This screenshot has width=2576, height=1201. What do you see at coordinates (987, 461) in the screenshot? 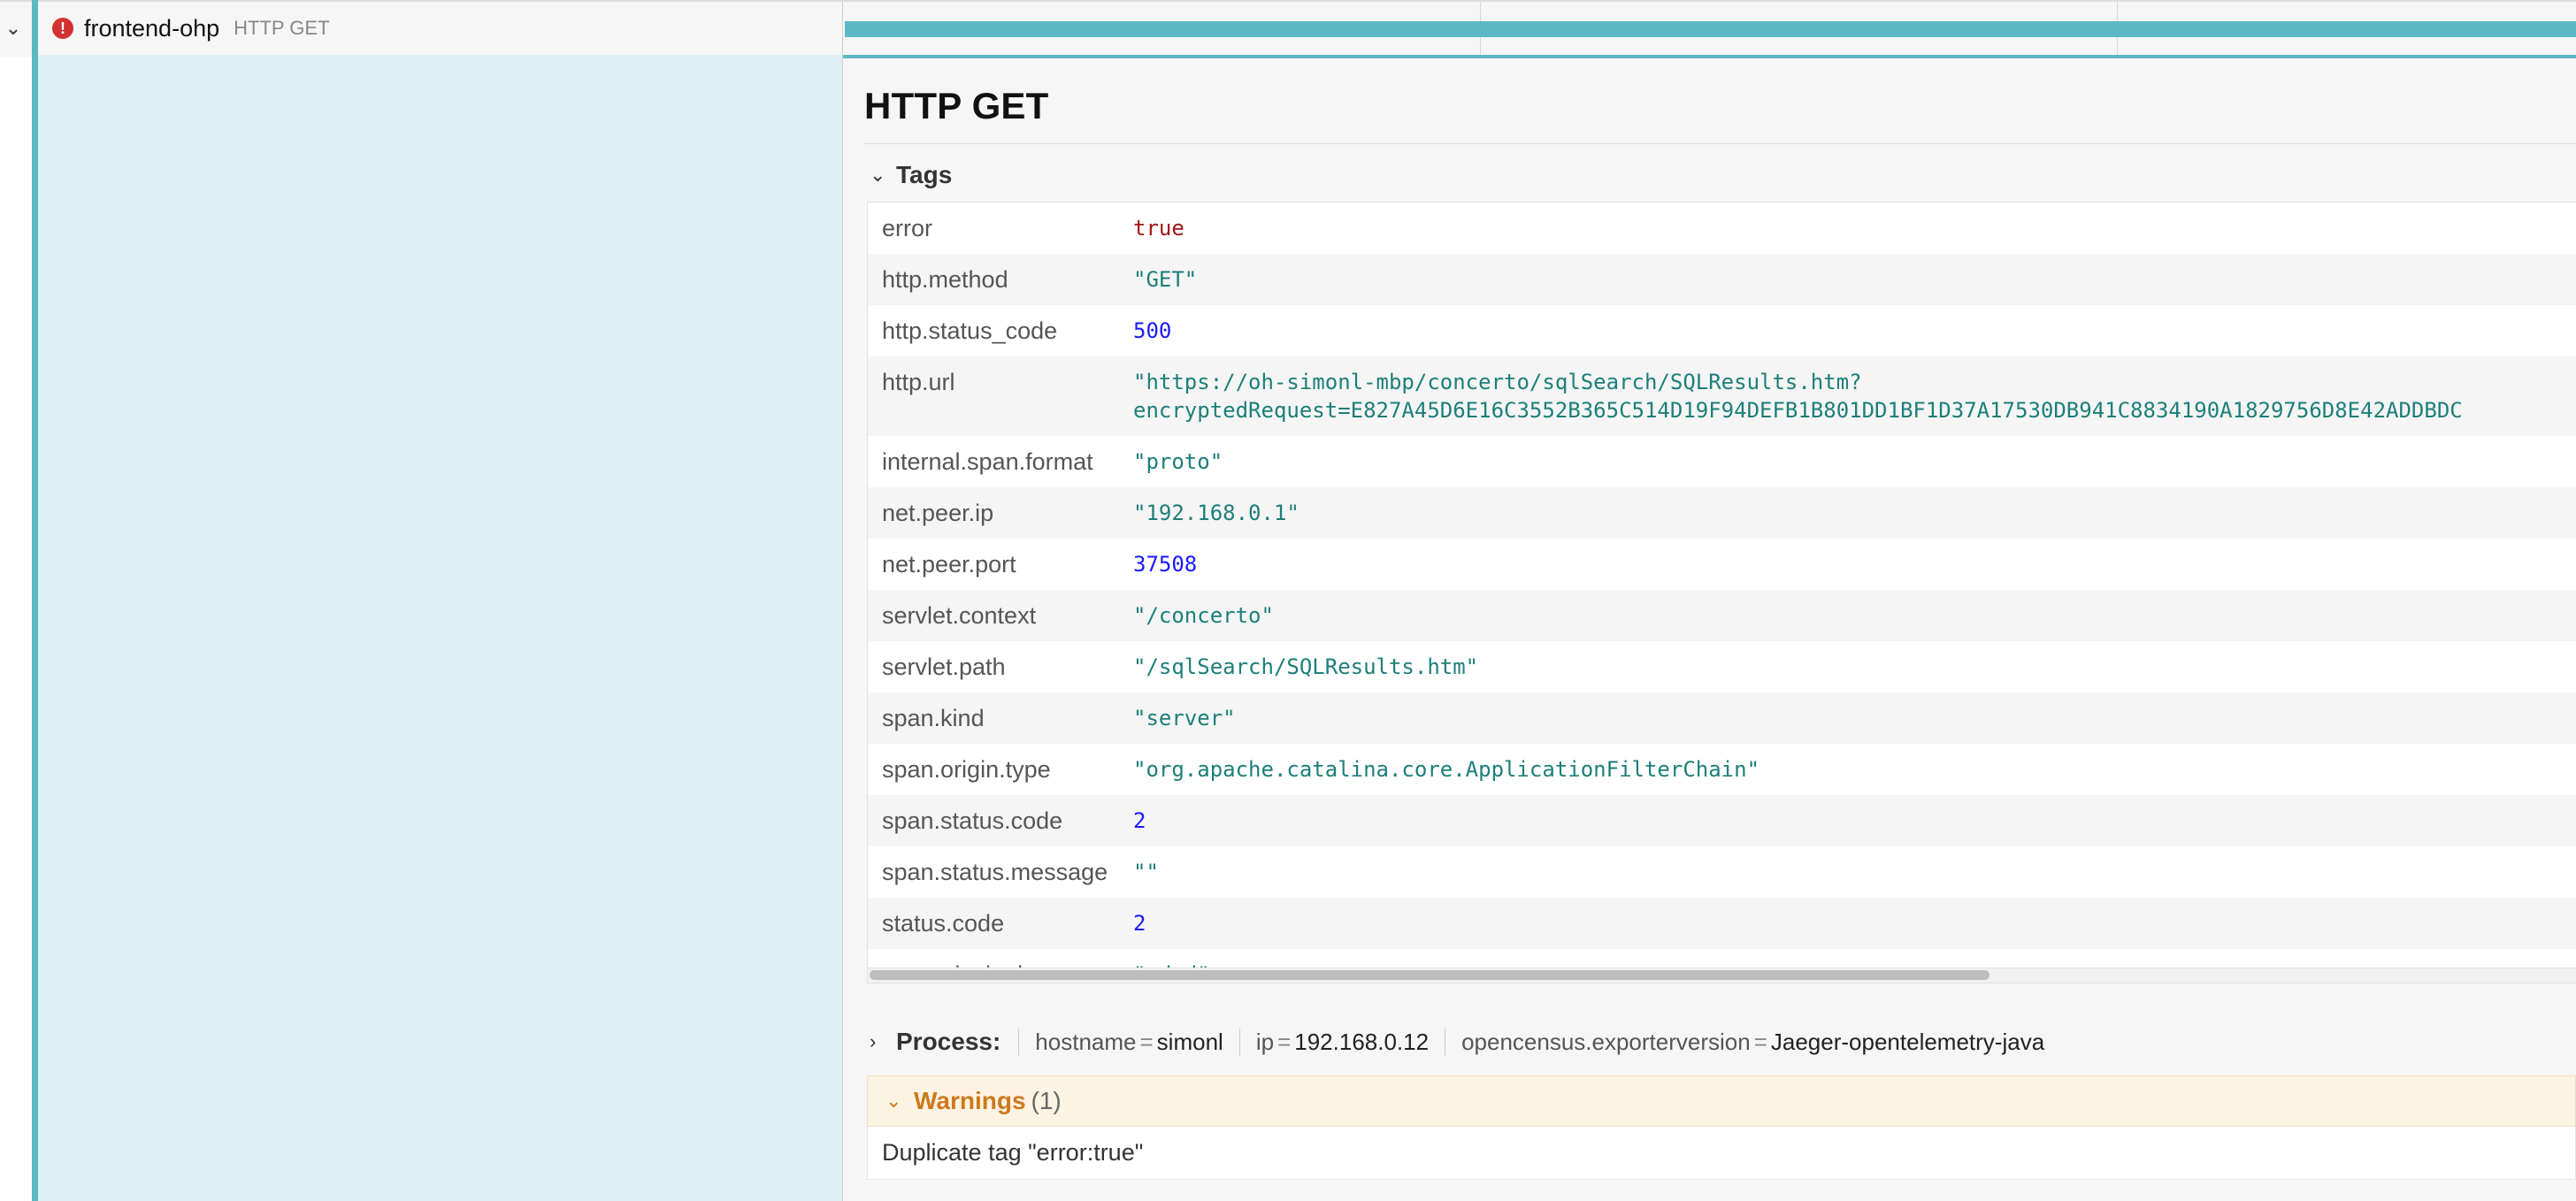
I see `tag-key: internal.span.format` at bounding box center [987, 461].